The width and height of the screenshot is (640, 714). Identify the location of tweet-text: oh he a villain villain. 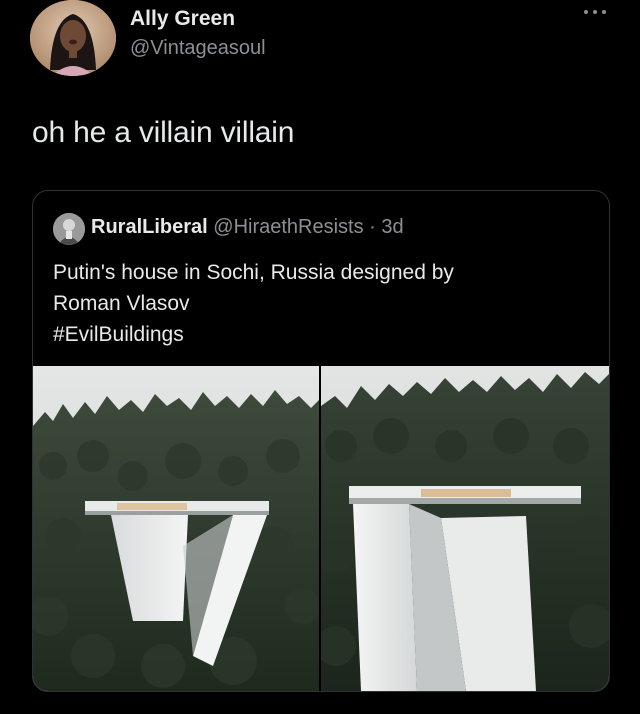
(163, 132).